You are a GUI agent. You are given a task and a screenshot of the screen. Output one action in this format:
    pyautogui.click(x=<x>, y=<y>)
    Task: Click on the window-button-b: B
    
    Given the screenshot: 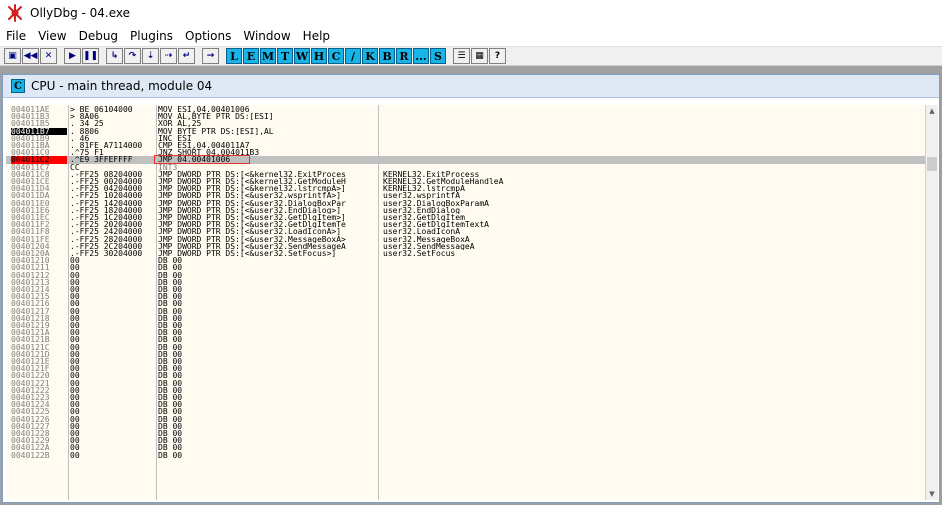 What is the action you would take?
    pyautogui.click(x=387, y=56)
    